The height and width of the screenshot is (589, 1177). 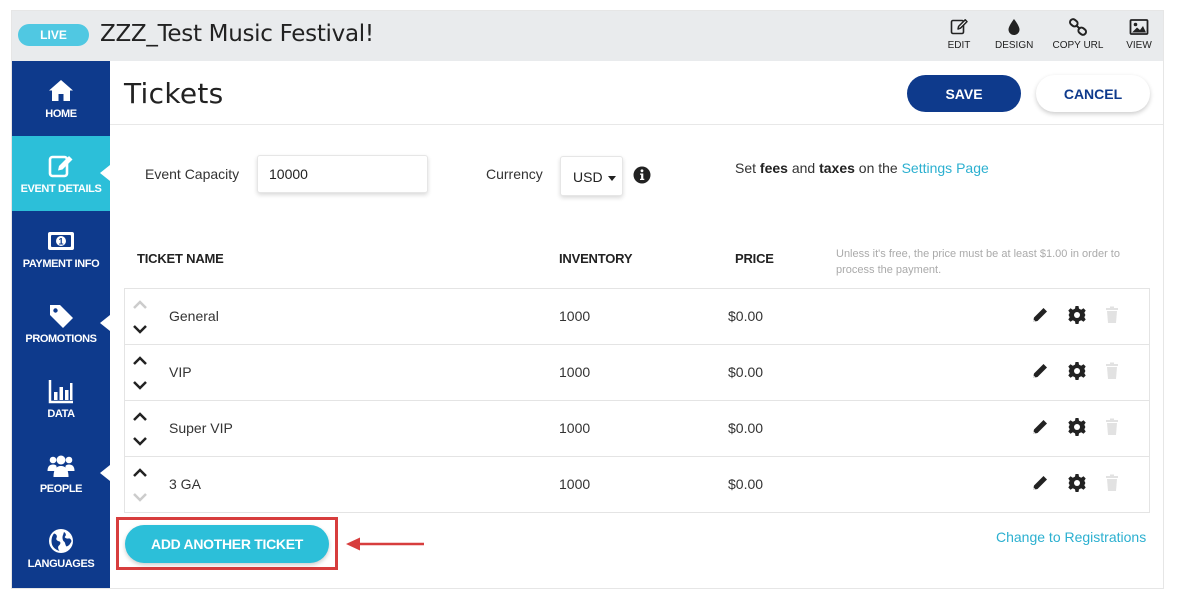 What do you see at coordinates (53, 35) in the screenshot?
I see `live-badge: LIVE` at bounding box center [53, 35].